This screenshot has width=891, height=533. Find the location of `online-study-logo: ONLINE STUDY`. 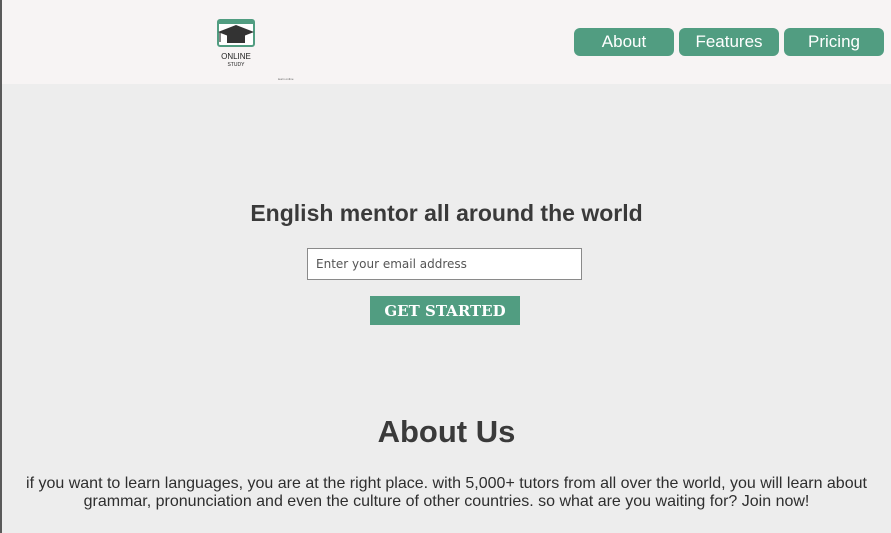

online-study-logo: ONLINE STUDY is located at coordinates (236, 44).